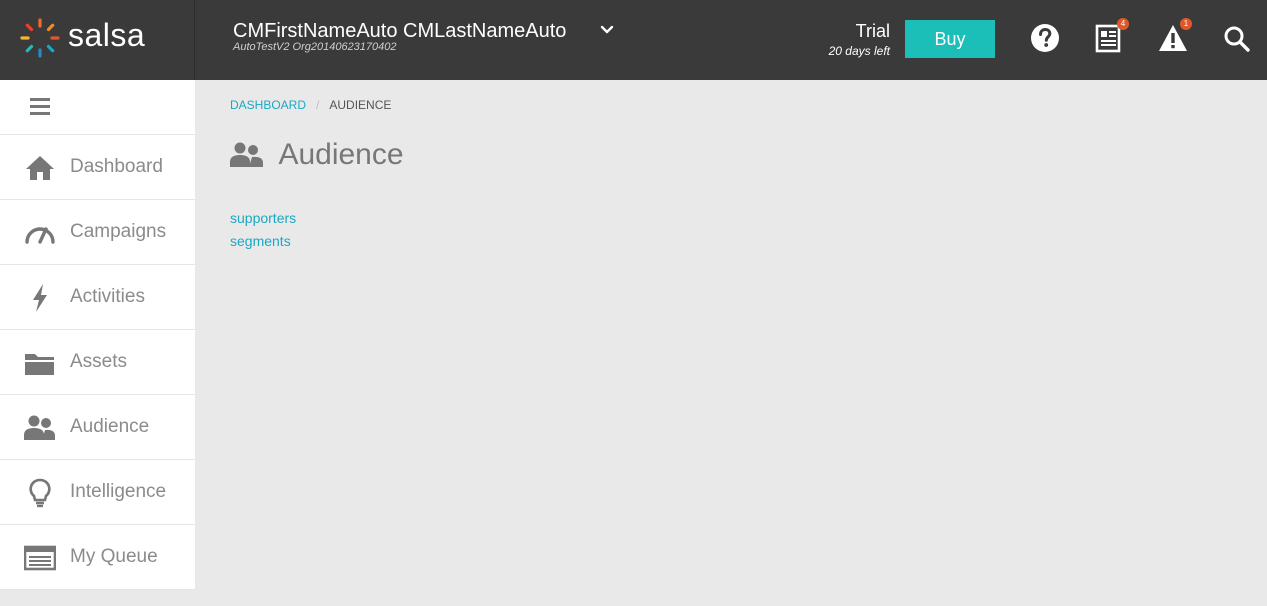 This screenshot has height=606, width=1267. I want to click on supporters-link: supporters, so click(263, 218).